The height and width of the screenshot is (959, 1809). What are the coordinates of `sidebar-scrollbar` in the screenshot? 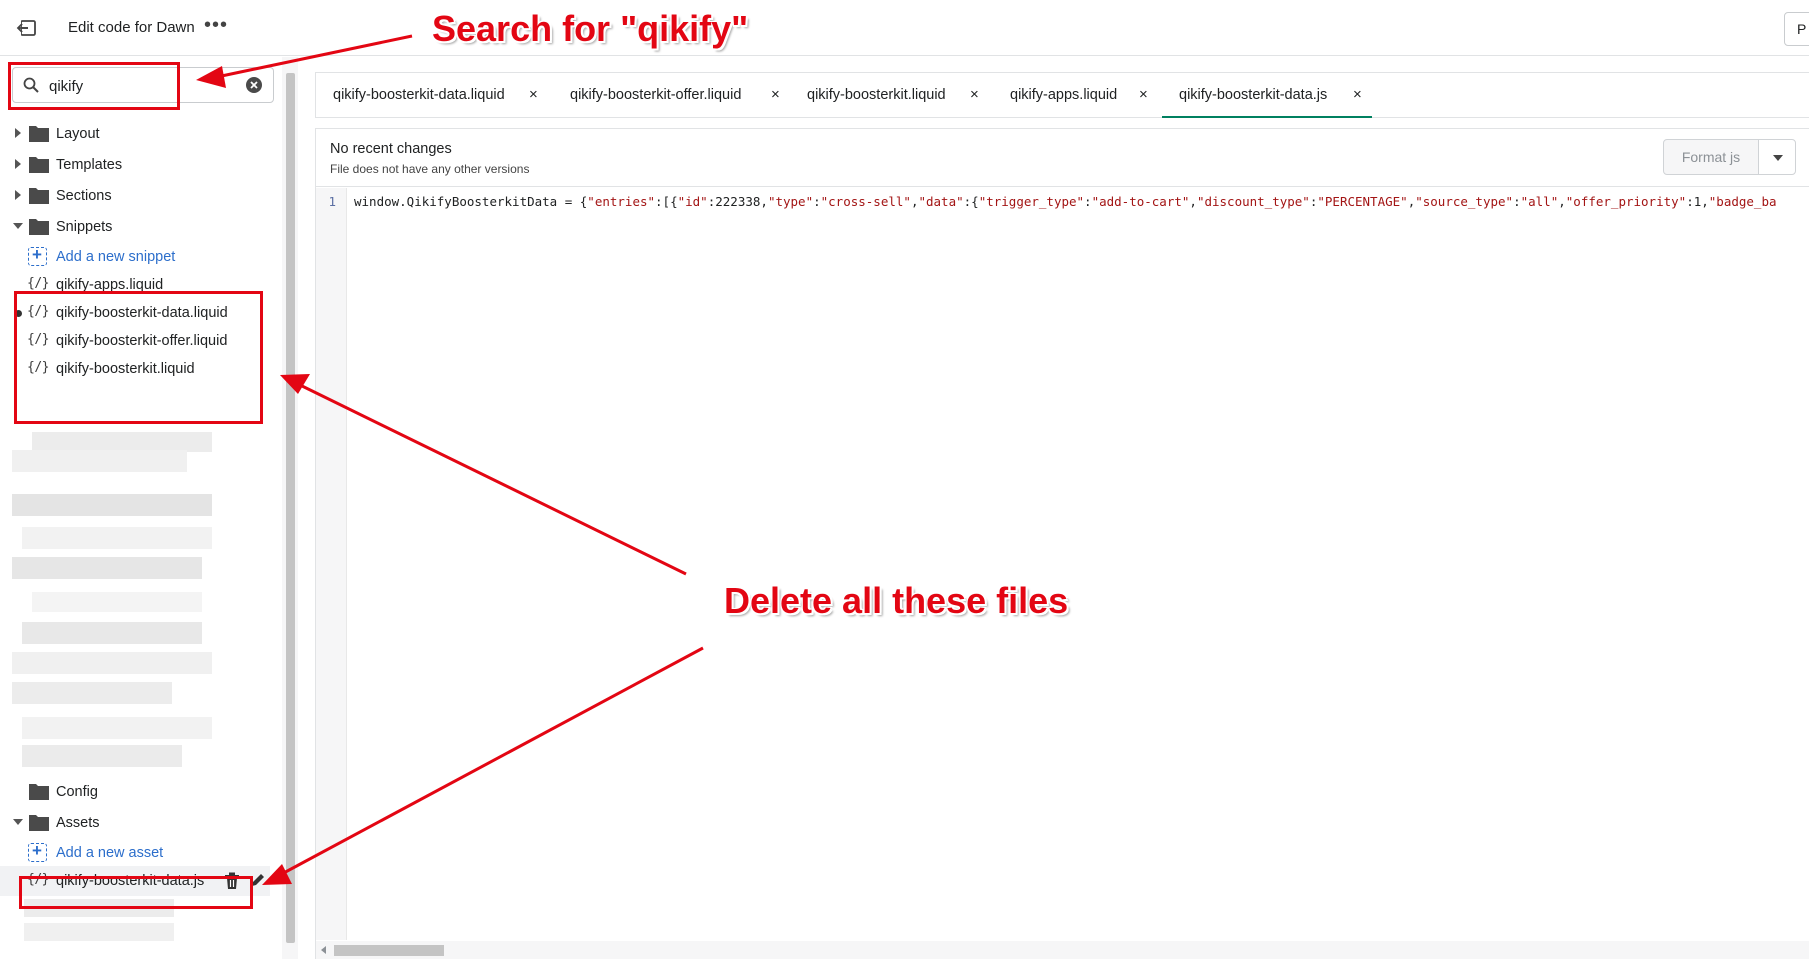 It's located at (290, 508).